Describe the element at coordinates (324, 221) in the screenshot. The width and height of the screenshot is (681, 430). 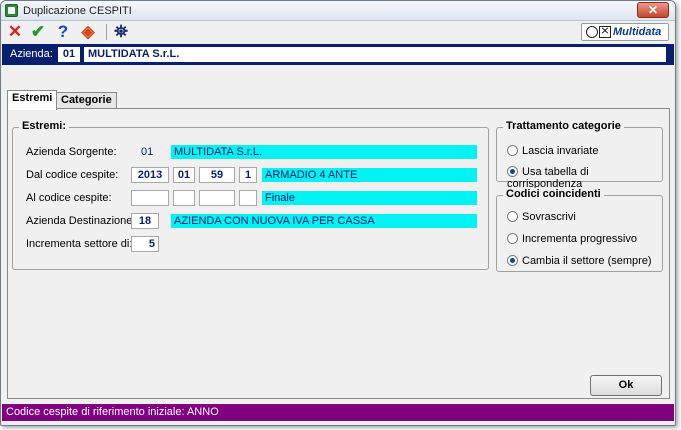
I see `destinazione-name: AZIENDA CON NUOVA IVA PER CASSA` at that location.